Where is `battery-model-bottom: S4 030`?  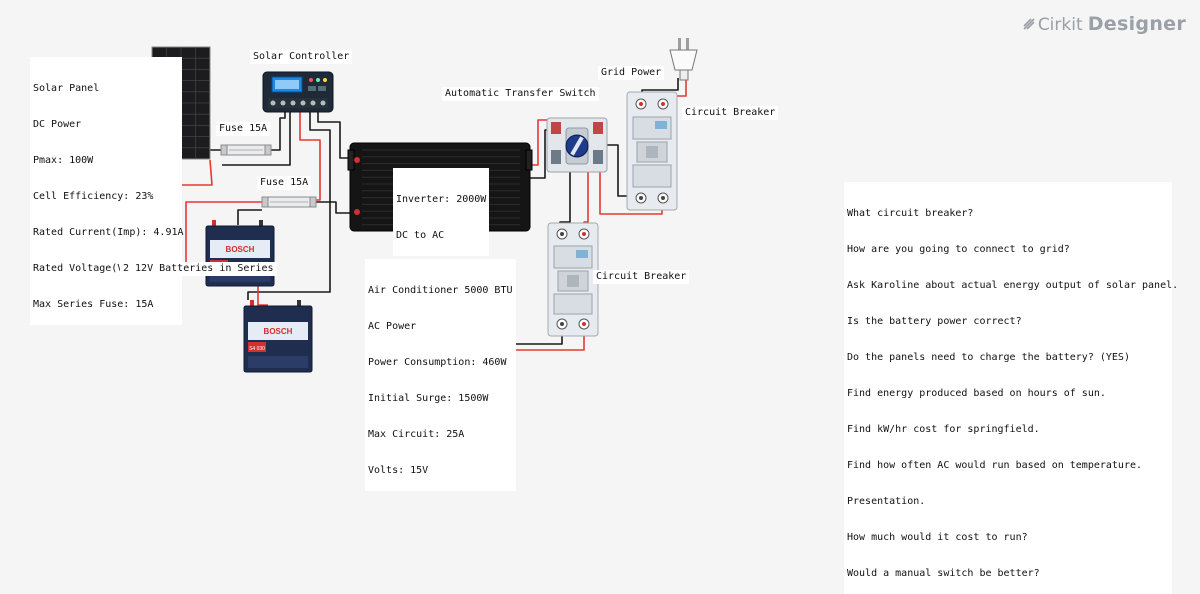 battery-model-bottom: S4 030 is located at coordinates (257, 349).